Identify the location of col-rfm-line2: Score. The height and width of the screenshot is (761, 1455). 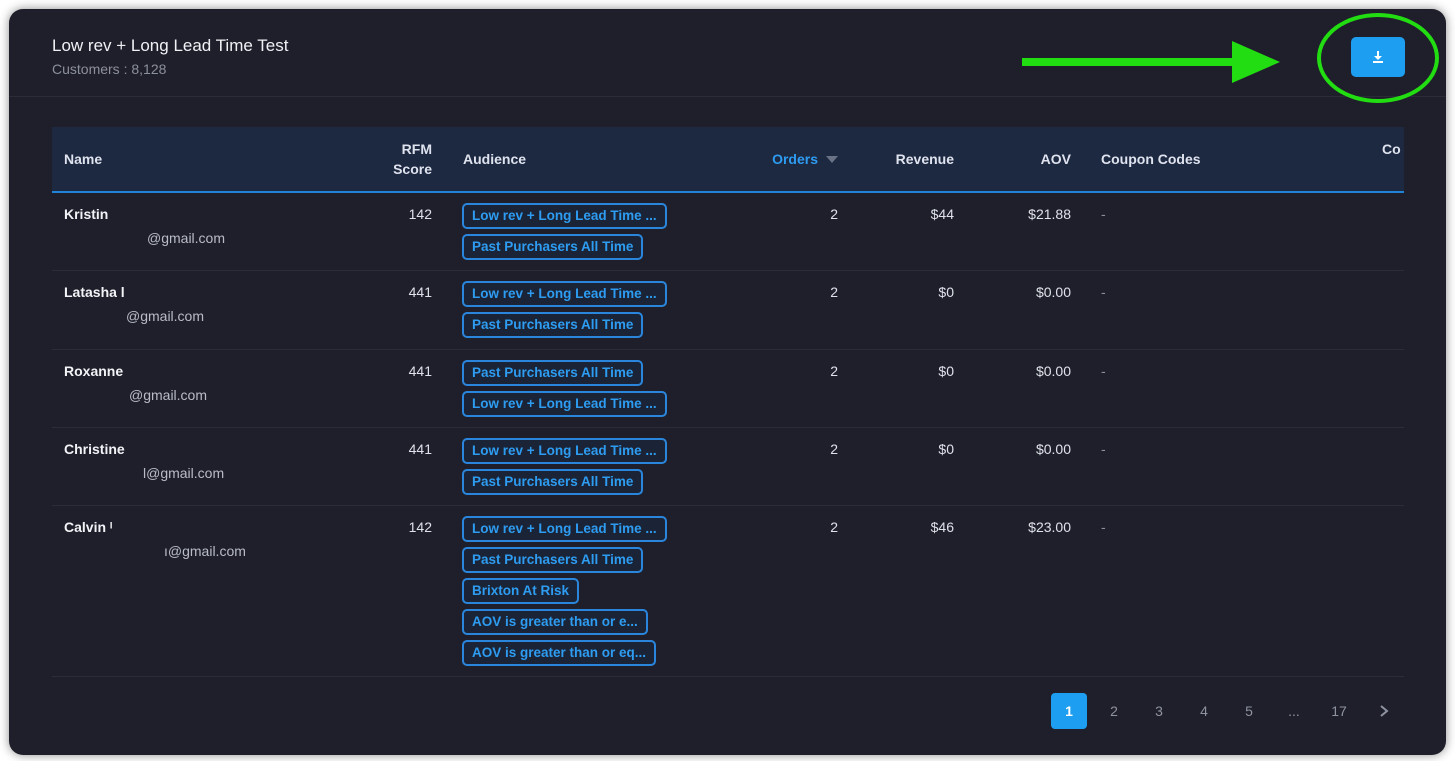
(412, 169).